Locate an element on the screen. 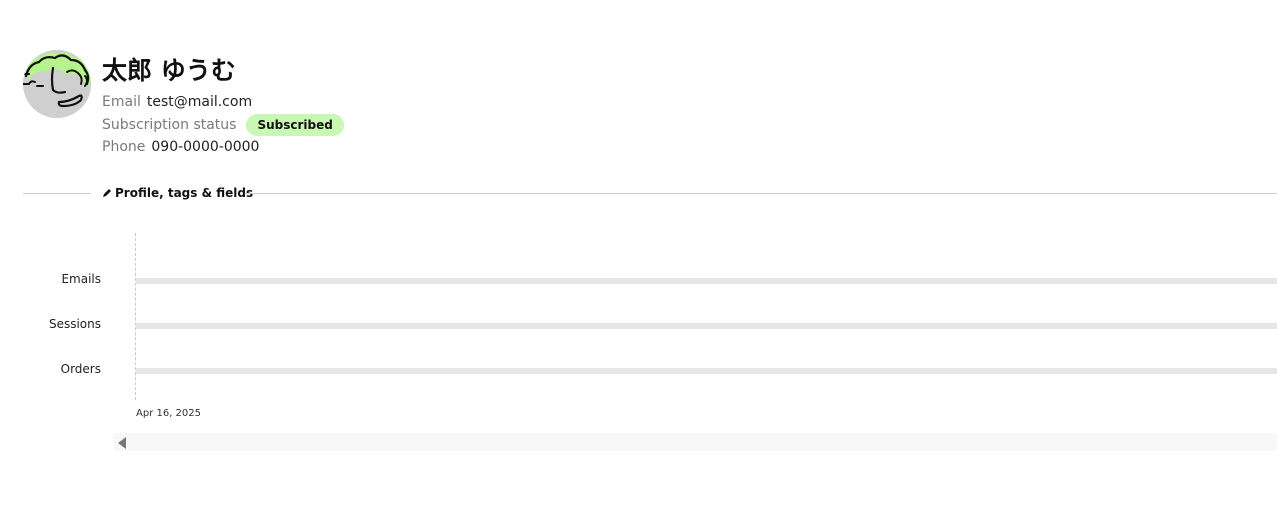  email-value: test@mail.com is located at coordinates (199, 102).